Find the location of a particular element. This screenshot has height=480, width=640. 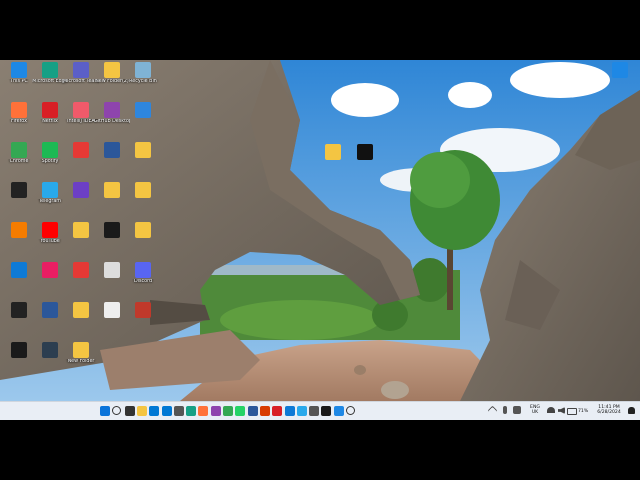

notification-bell-icon is located at coordinates (631, 410).